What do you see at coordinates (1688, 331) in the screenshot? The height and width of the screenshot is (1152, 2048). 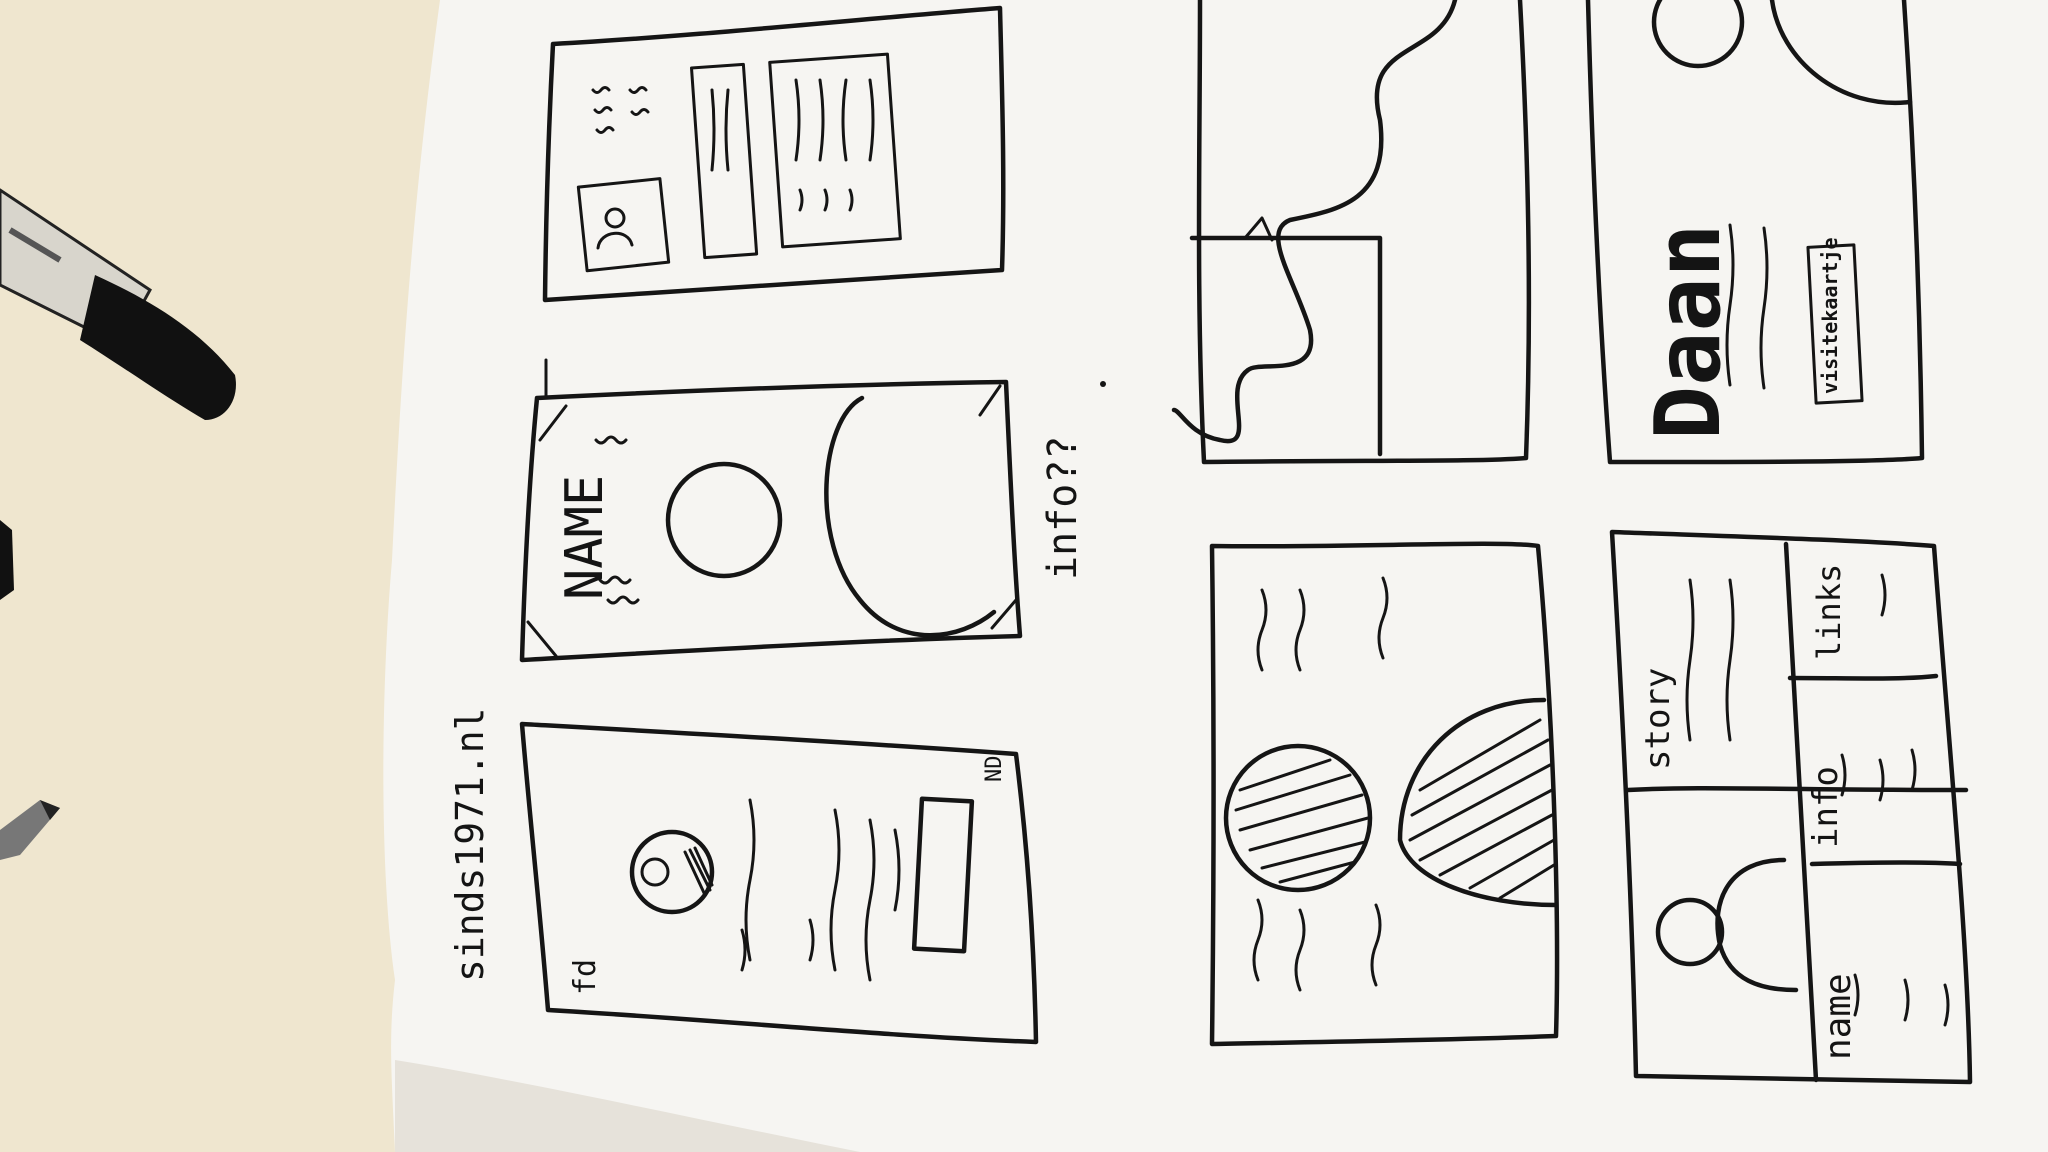 I see `signature-word: Daan` at bounding box center [1688, 331].